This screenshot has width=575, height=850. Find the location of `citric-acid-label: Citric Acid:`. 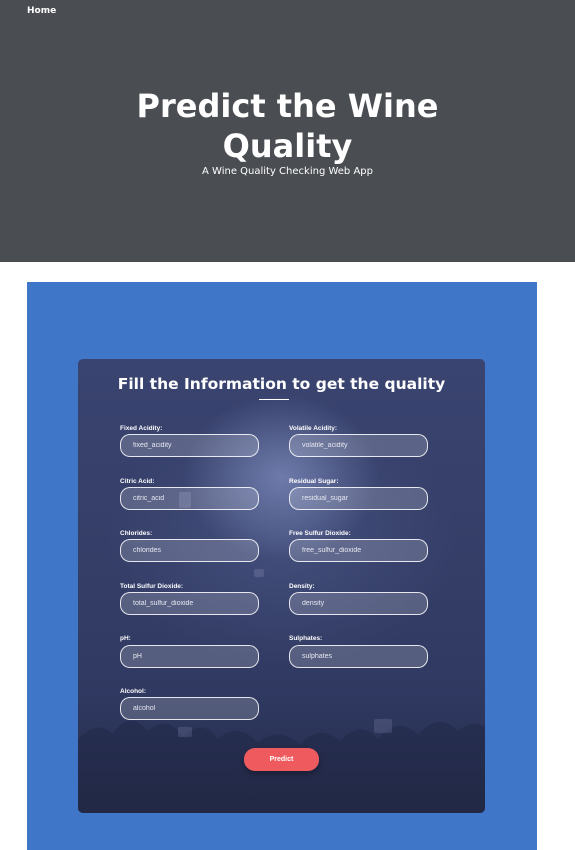

citric-acid-label: Citric Acid: is located at coordinates (137, 481).